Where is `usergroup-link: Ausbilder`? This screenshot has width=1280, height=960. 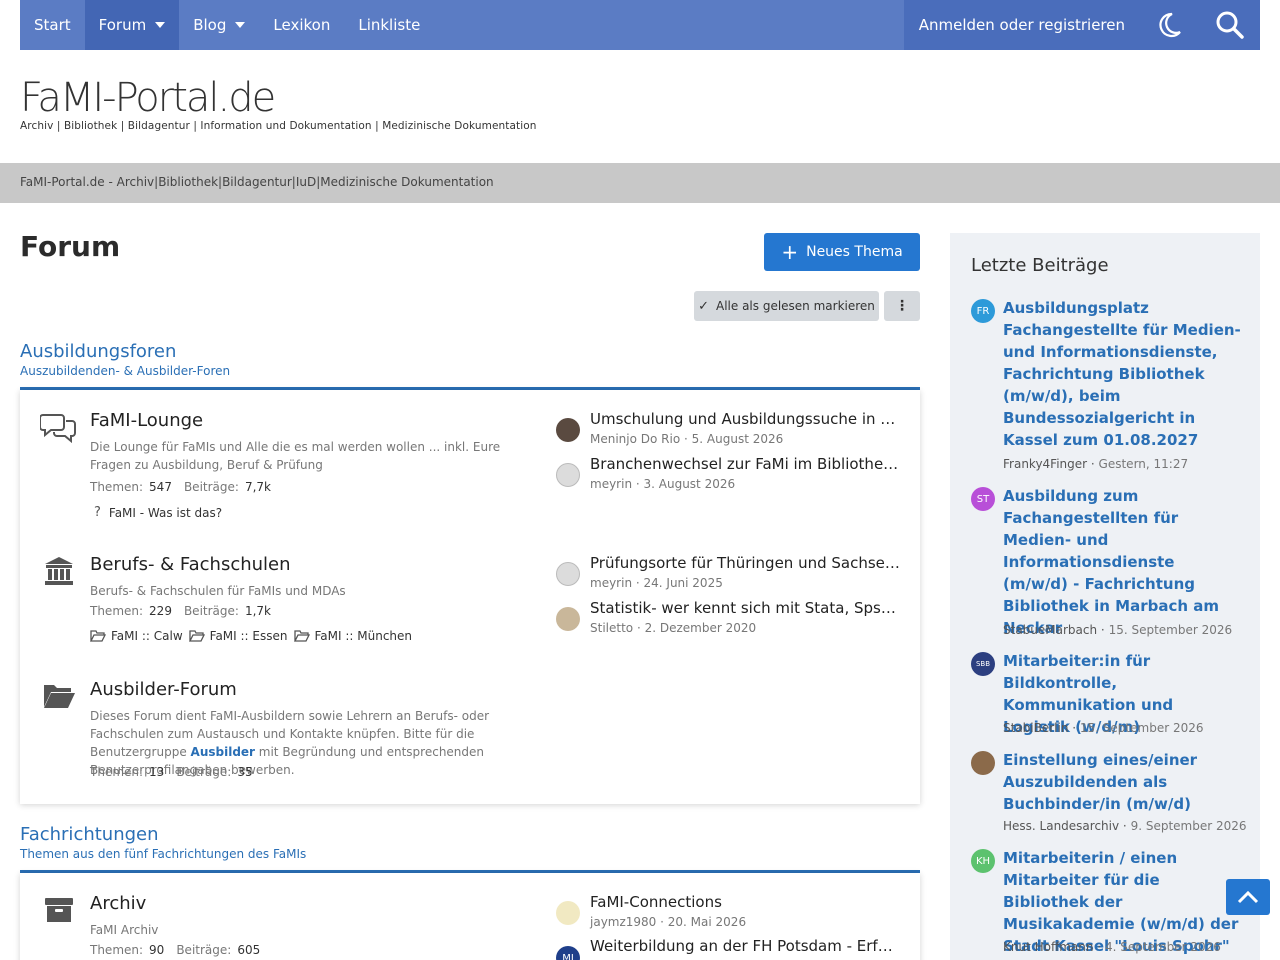 usergroup-link: Ausbilder is located at coordinates (223, 752).